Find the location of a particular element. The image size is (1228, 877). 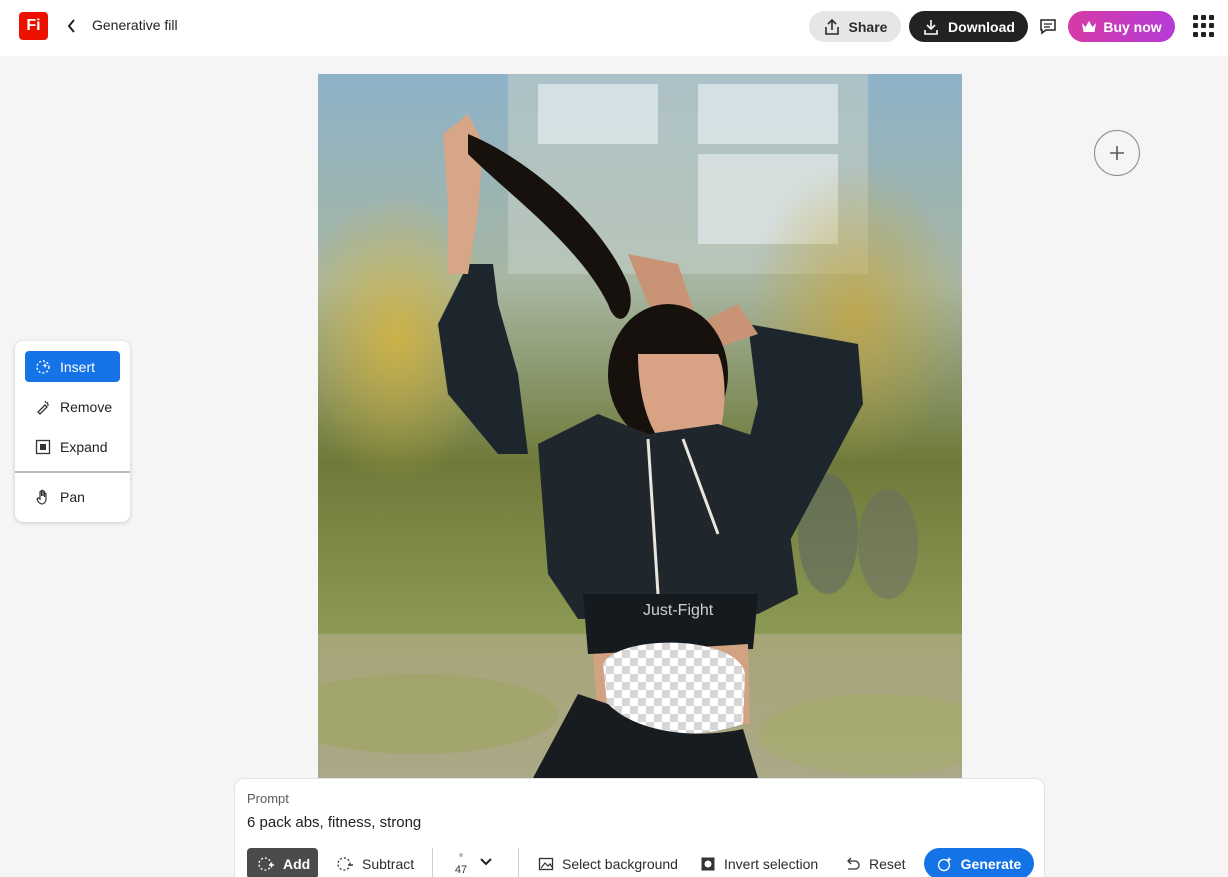

invert-selection-button: Invert selection is located at coordinates (759, 862).